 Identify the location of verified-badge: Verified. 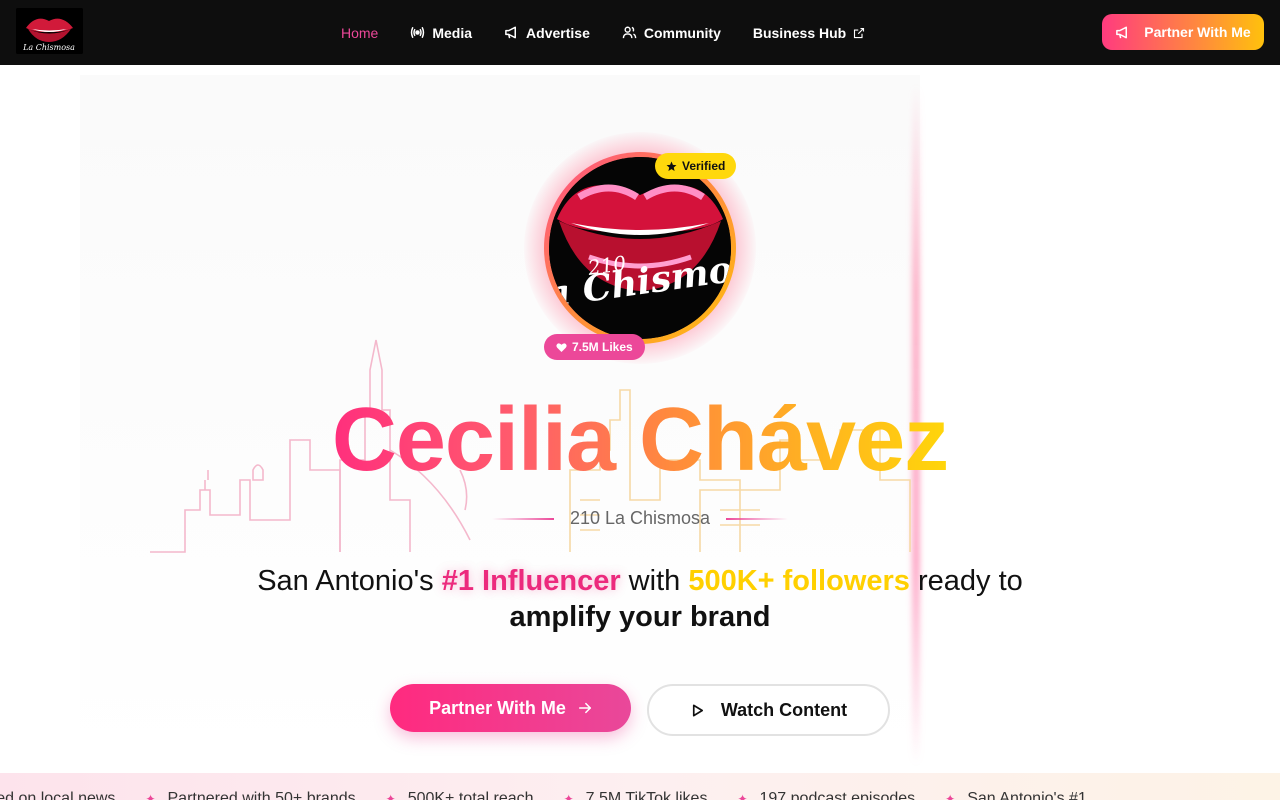
(696, 166).